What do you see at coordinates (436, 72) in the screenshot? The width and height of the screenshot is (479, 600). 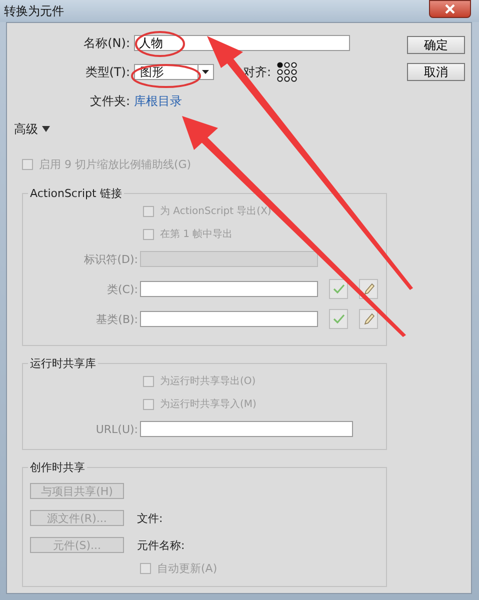 I see `dialog-button: 取消` at bounding box center [436, 72].